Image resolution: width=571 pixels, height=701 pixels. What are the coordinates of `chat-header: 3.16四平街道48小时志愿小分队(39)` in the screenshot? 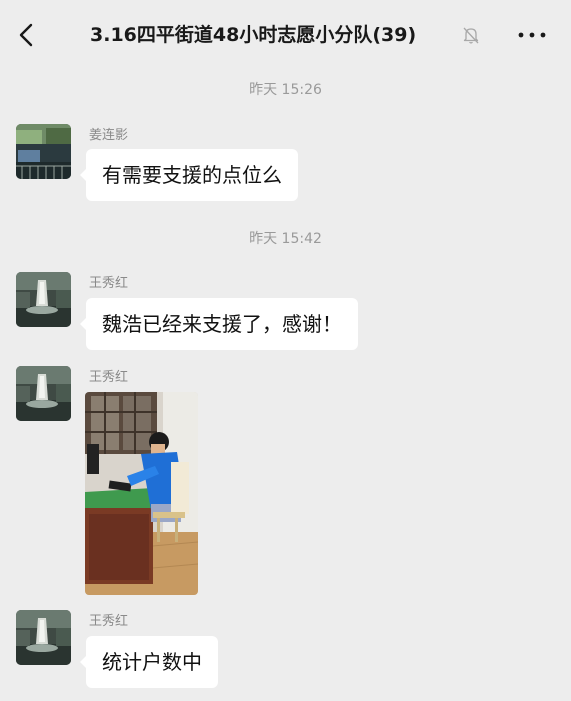 It's located at (285, 35).